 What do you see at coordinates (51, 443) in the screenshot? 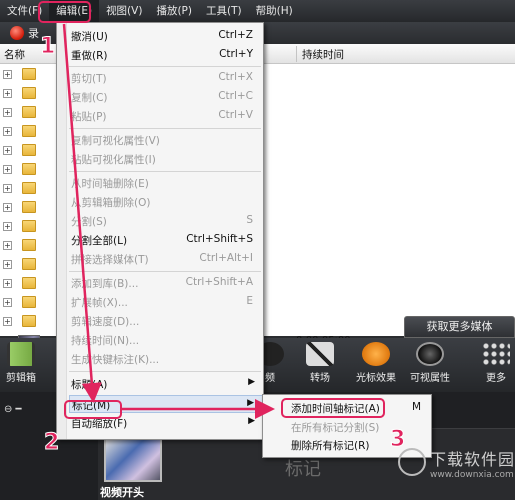
I see `step-number-2: 2` at bounding box center [51, 443].